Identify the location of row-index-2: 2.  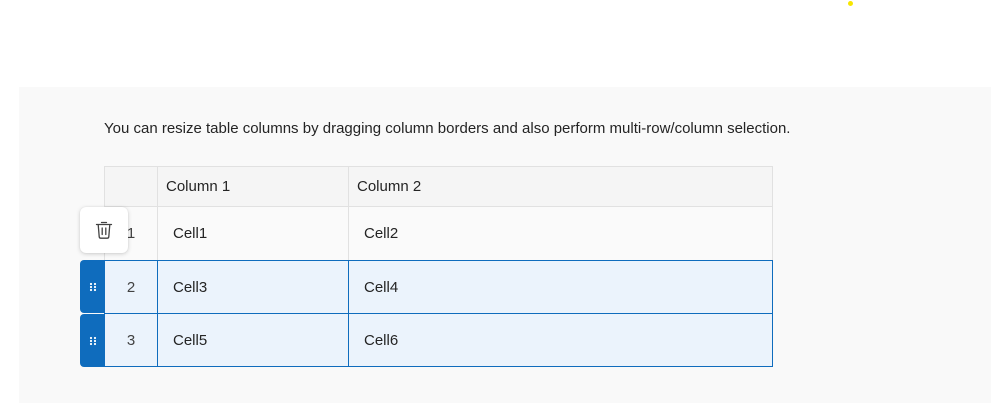
(131, 287).